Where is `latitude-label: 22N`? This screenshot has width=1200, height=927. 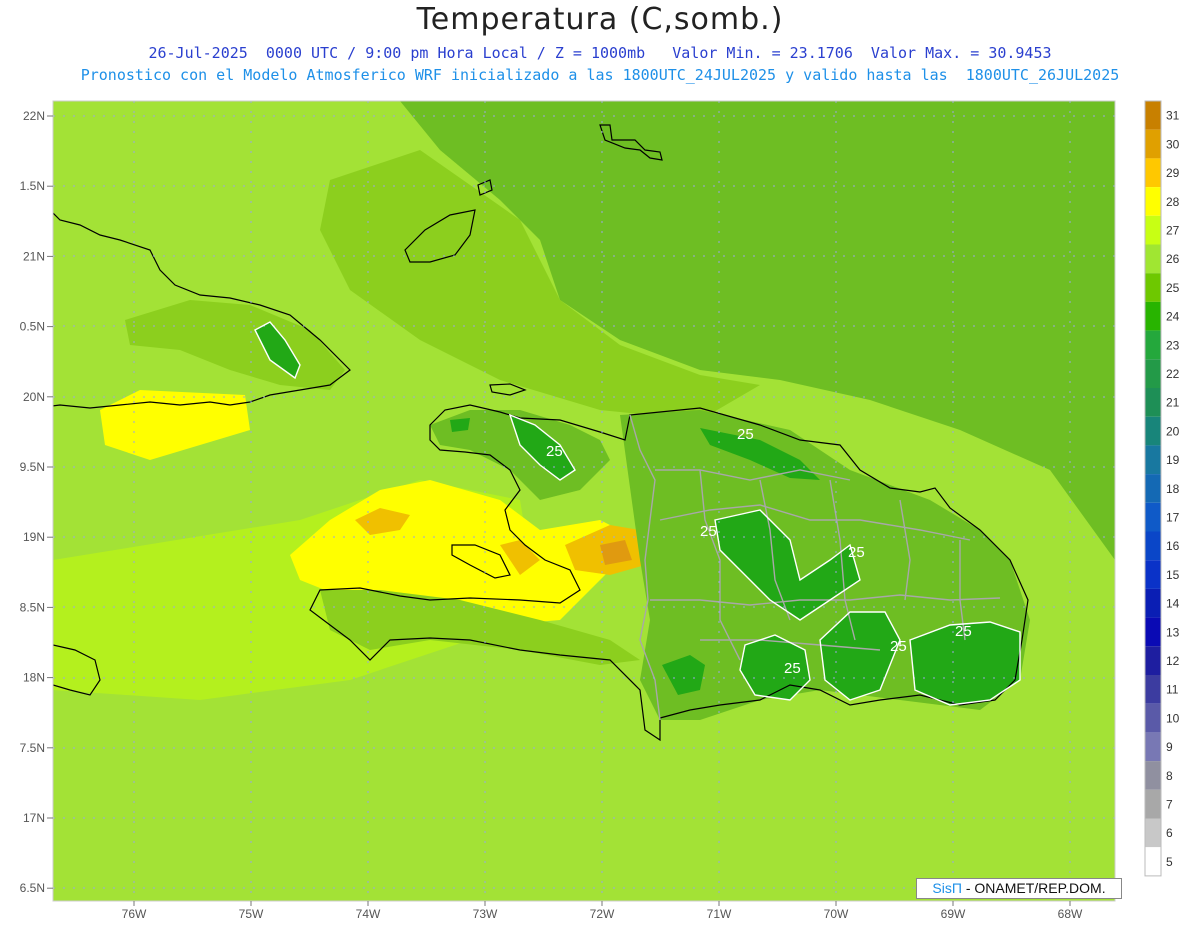
latitude-label: 22N is located at coordinates (34, 116).